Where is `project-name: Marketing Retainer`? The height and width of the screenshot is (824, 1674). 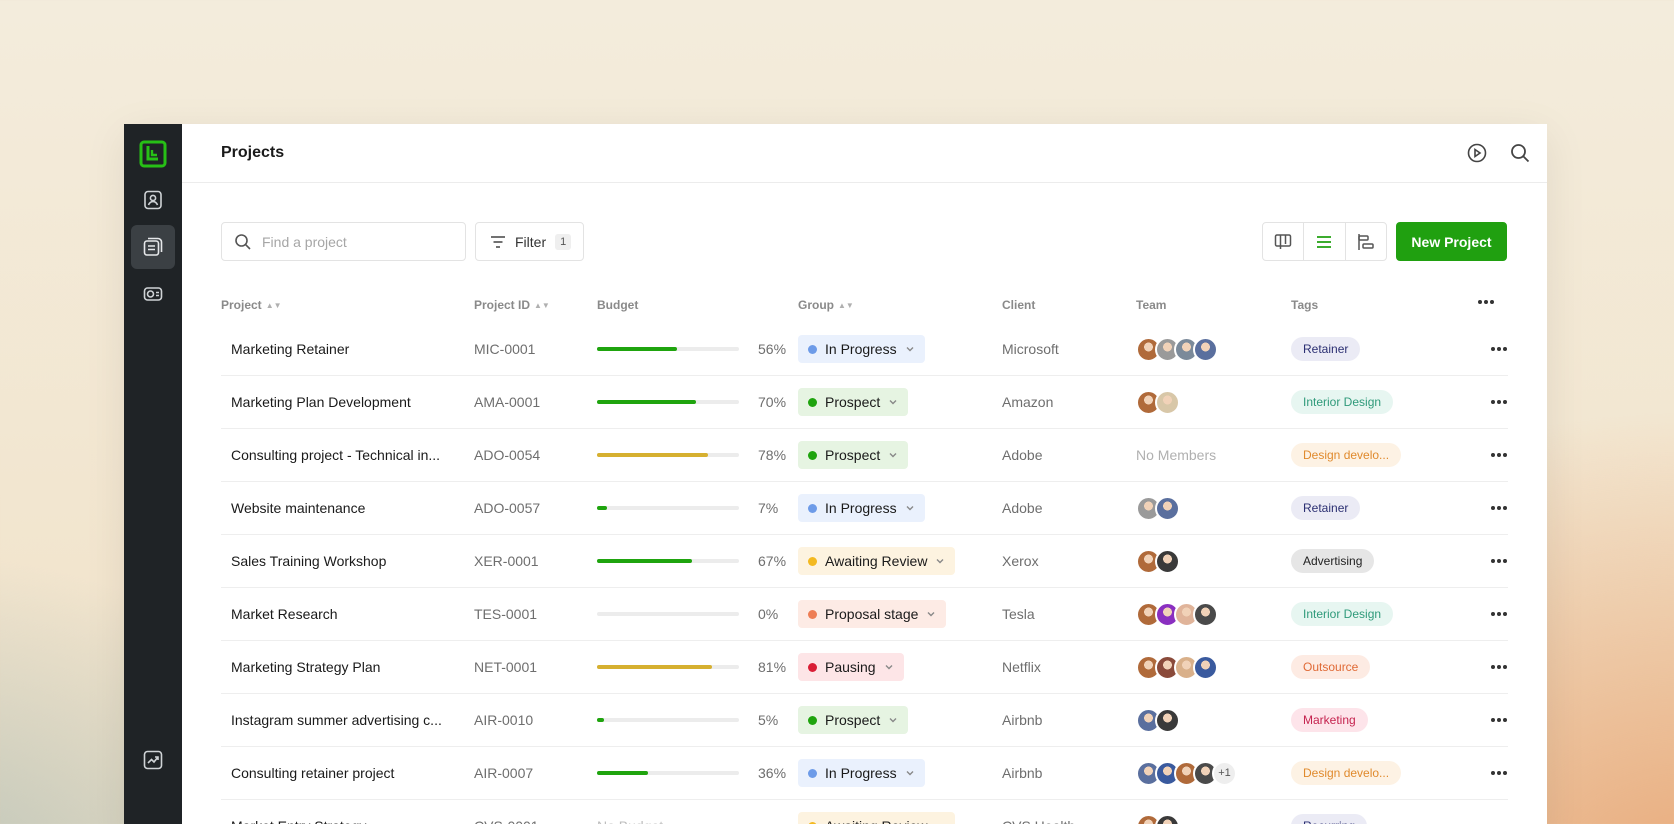
project-name: Marketing Retainer is located at coordinates (338, 349).